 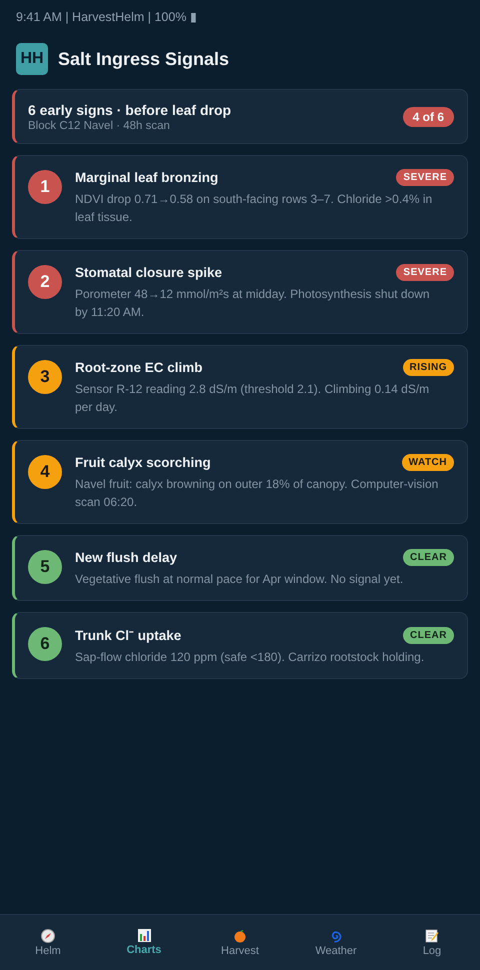 I want to click on status-badge: WATCH, so click(x=428, y=462).